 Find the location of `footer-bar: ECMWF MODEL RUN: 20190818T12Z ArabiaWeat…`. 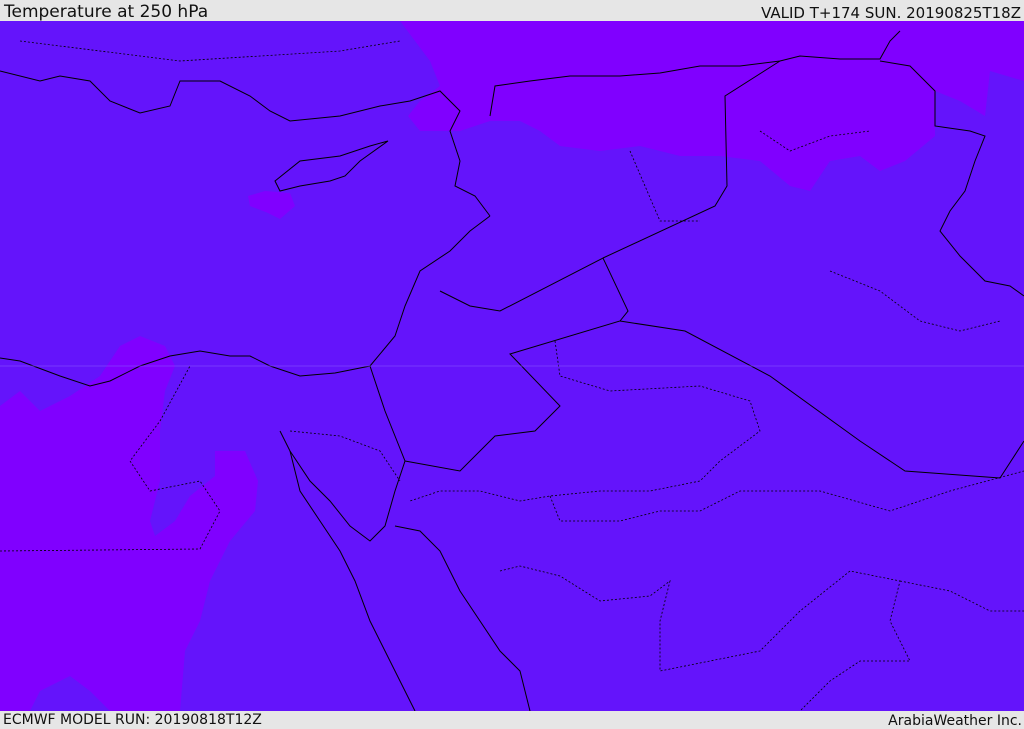

footer-bar: ECMWF MODEL RUN: 20190818T12Z ArabiaWeat… is located at coordinates (512, 720).